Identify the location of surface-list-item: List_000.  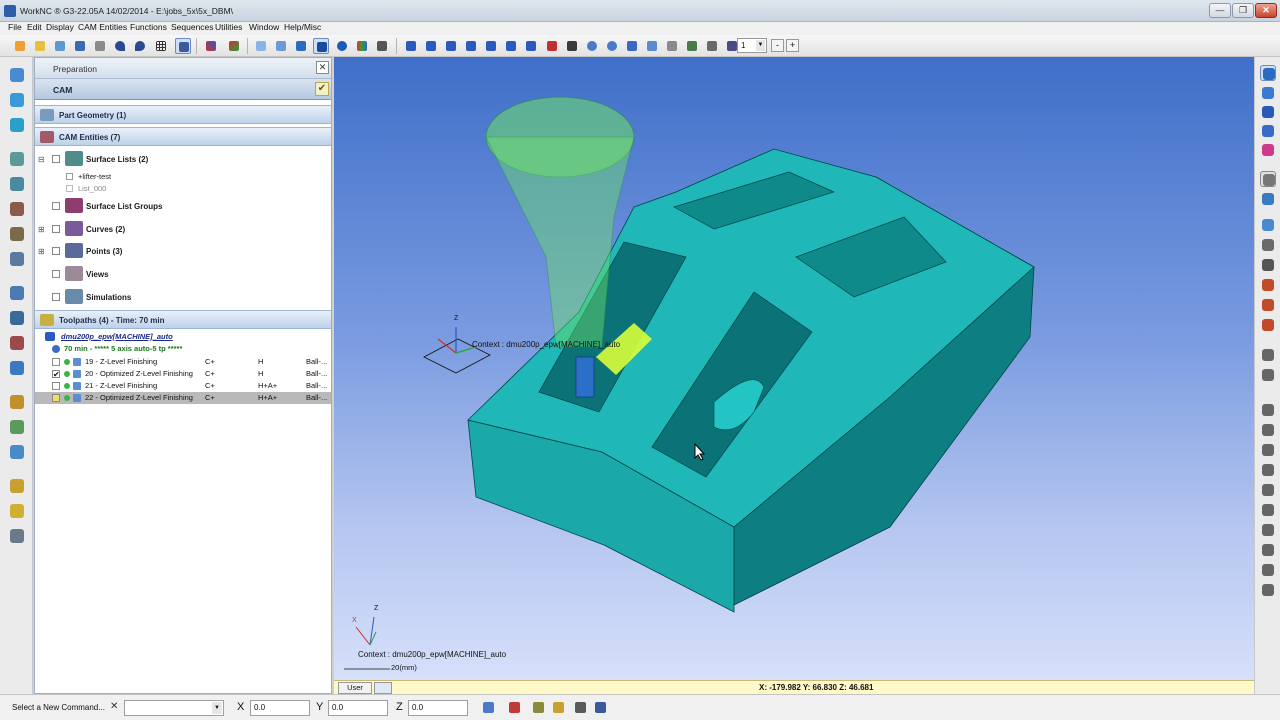
(183, 188).